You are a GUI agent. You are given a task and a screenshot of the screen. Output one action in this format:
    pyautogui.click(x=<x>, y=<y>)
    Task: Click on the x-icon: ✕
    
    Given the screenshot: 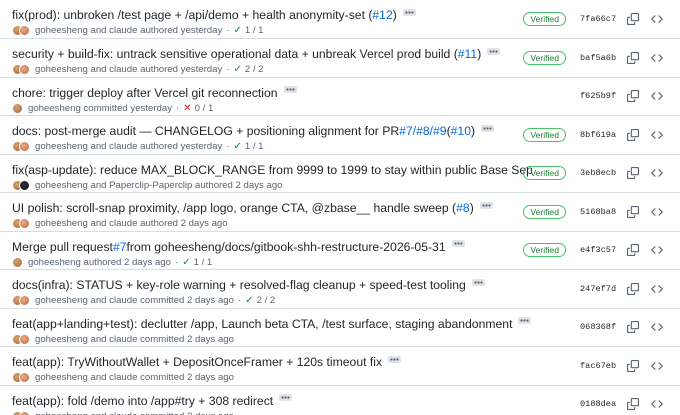 What is the action you would take?
    pyautogui.click(x=187, y=108)
    